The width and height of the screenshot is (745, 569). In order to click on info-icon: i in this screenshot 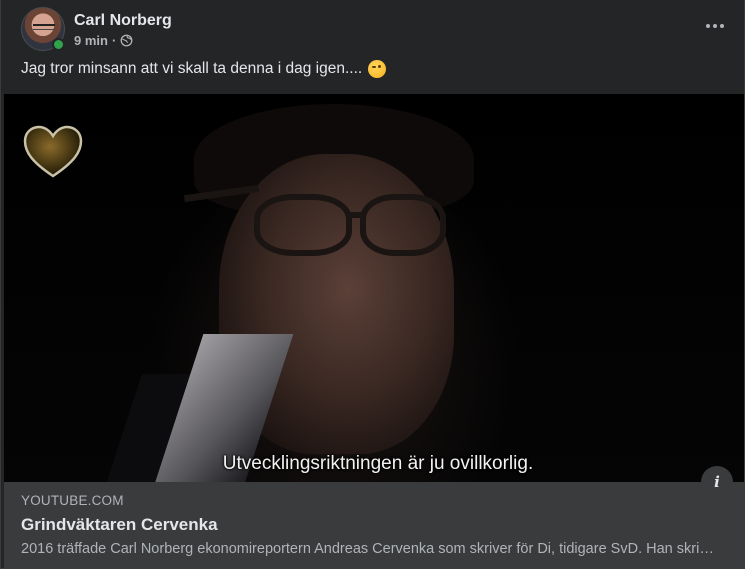, I will do `click(717, 482)`.